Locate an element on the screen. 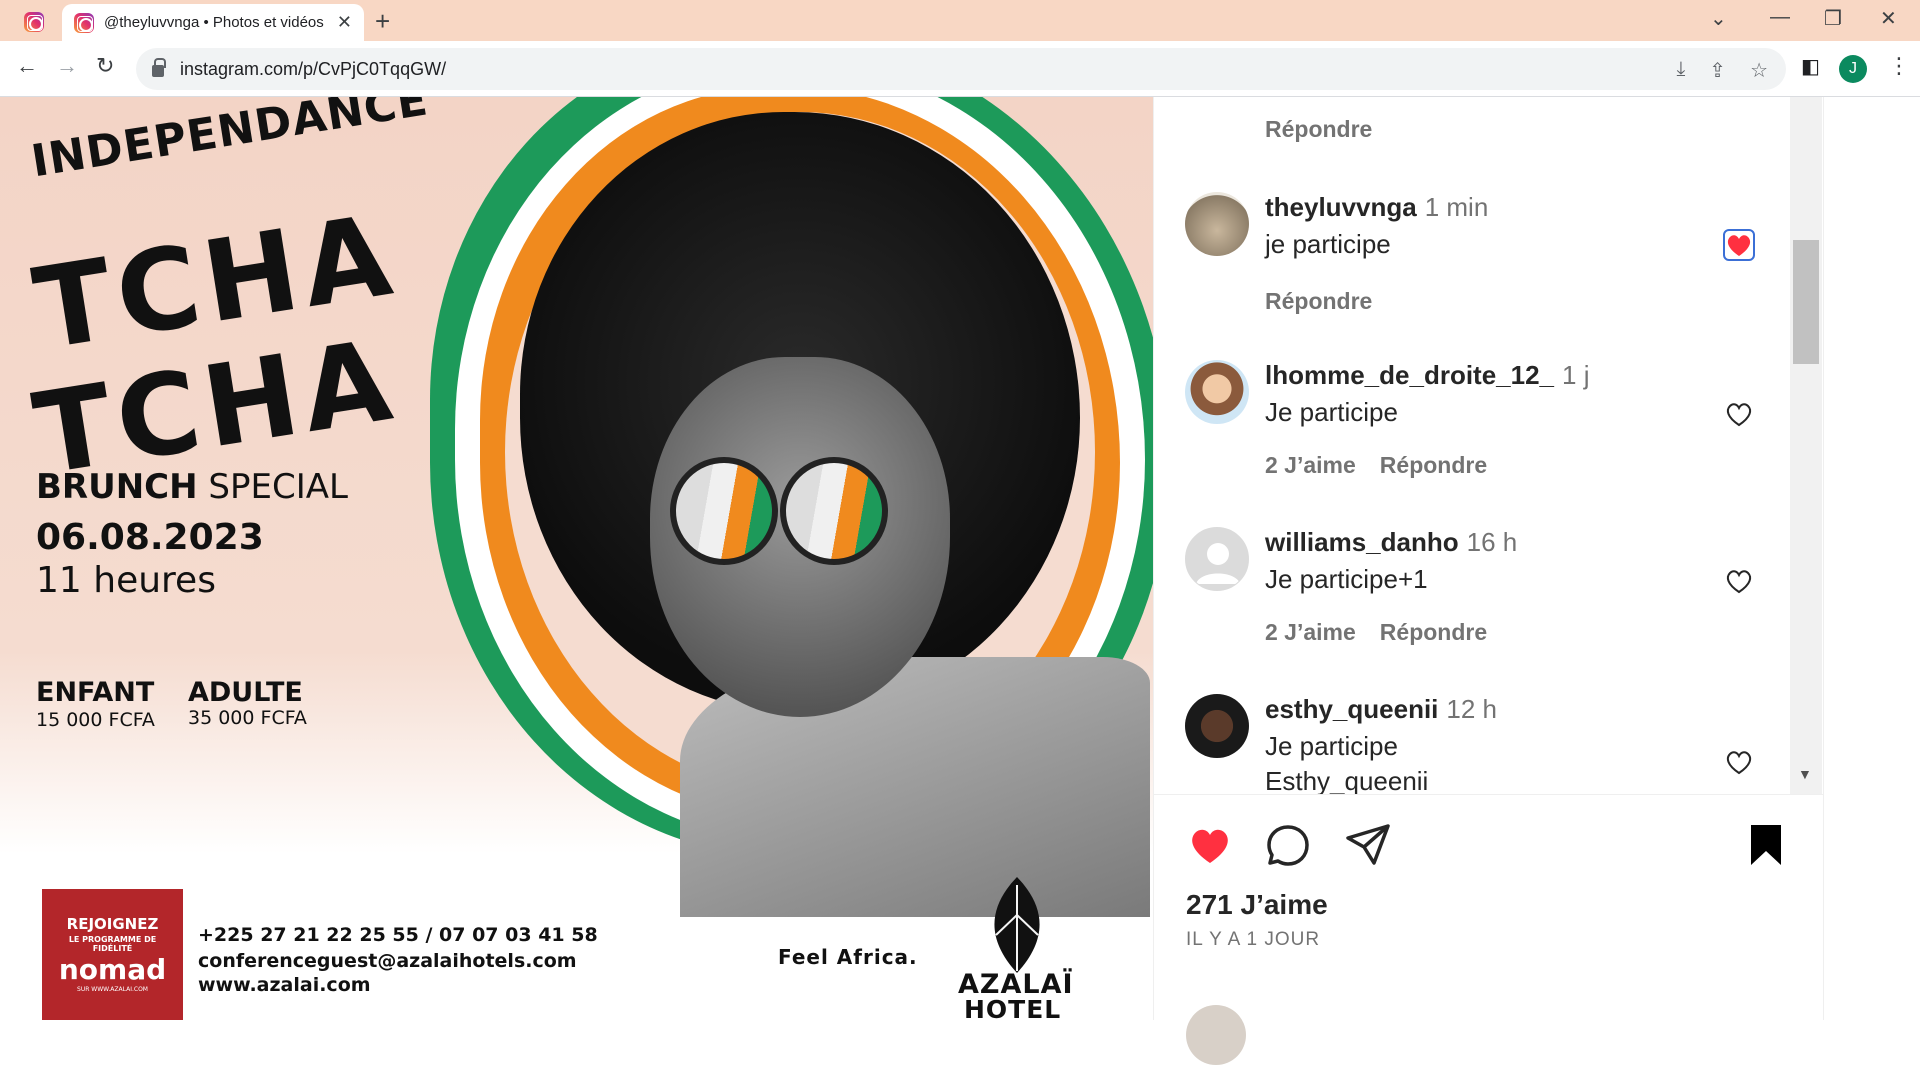 The width and height of the screenshot is (1920, 1065). minimize-icon: — is located at coordinates (1780, 17).